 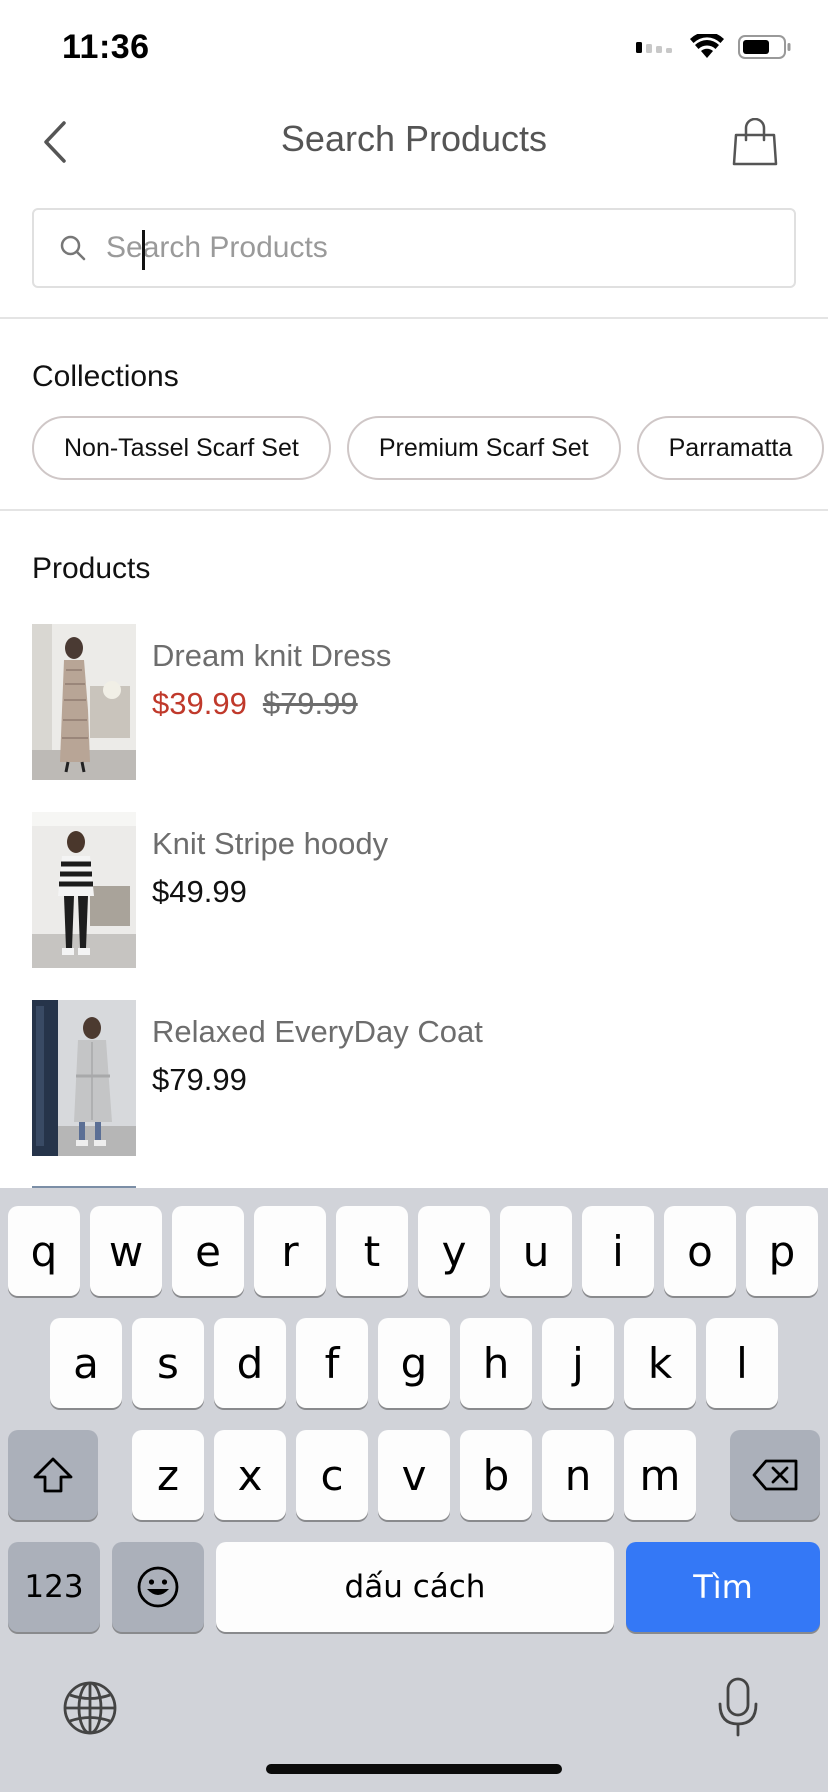 I want to click on product-item: Knit Stripe hoody $49.99, so click(x=422, y=890).